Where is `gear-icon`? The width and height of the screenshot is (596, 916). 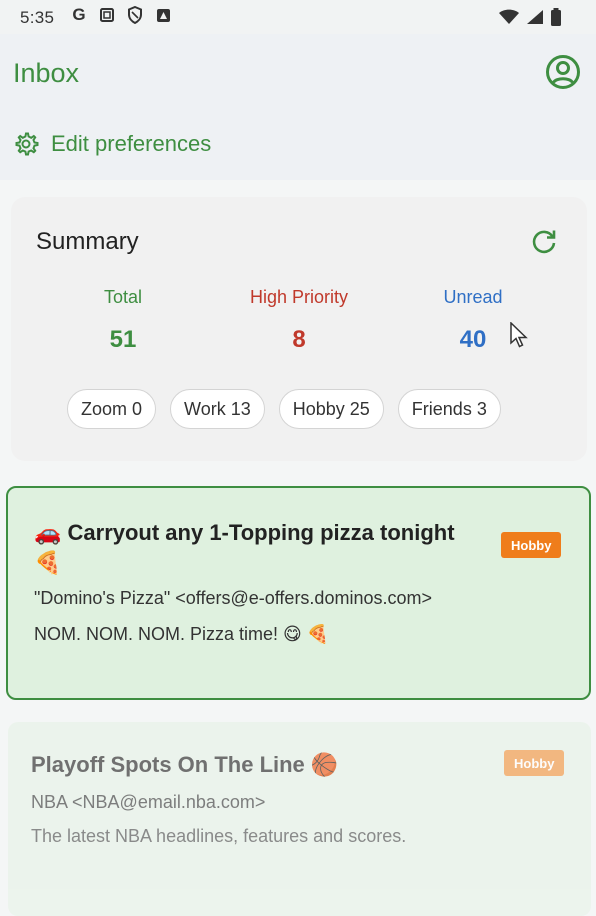 gear-icon is located at coordinates (27, 144).